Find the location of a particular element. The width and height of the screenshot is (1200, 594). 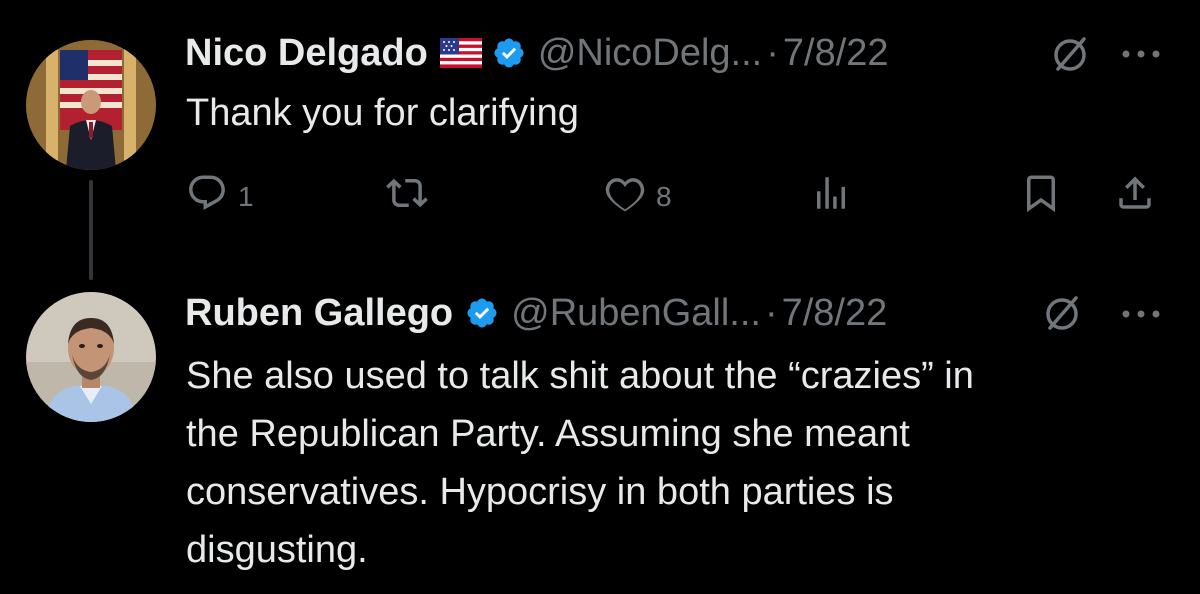

tweet-header: Ruben Gallego @RubenGall... · 7/8/22 is located at coordinates (536, 313).